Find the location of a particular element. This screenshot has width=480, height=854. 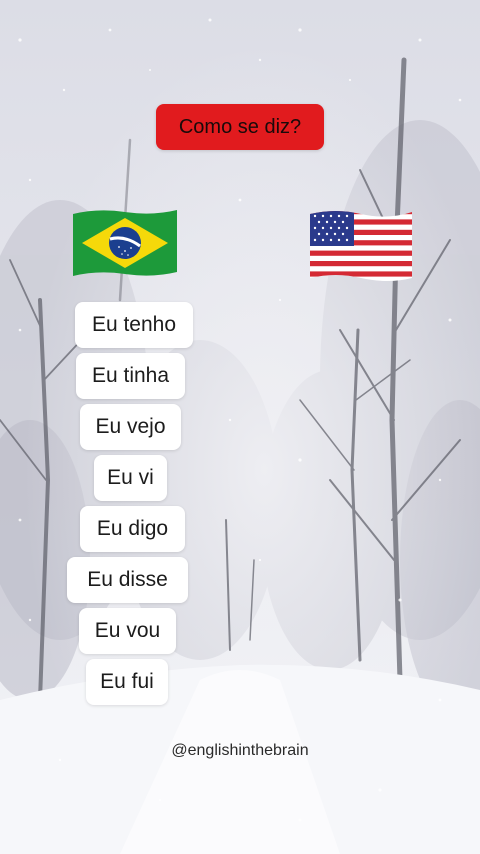

phrase-card: Eu tenho is located at coordinates (134, 325).